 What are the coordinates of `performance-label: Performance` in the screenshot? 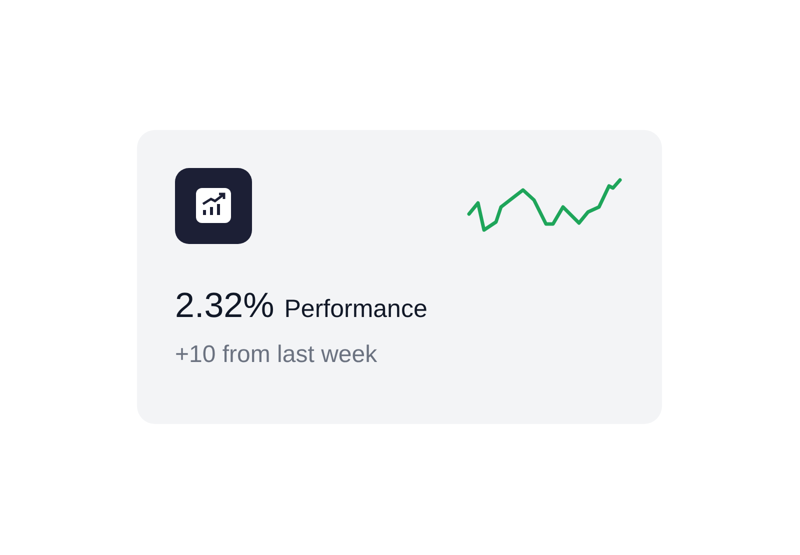 It's located at (356, 309).